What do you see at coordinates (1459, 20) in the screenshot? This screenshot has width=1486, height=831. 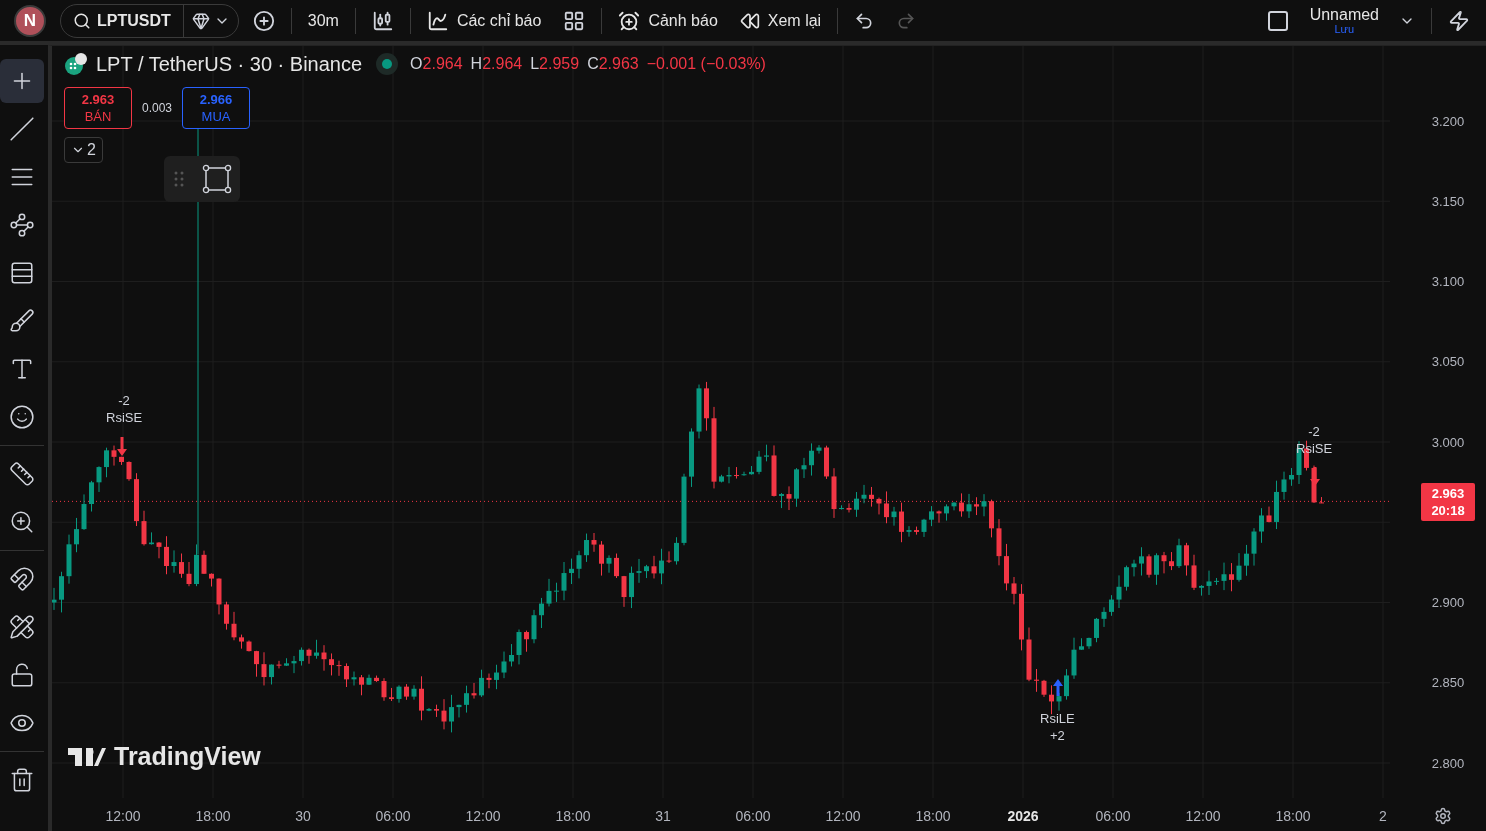 I see `lightning-icon` at bounding box center [1459, 20].